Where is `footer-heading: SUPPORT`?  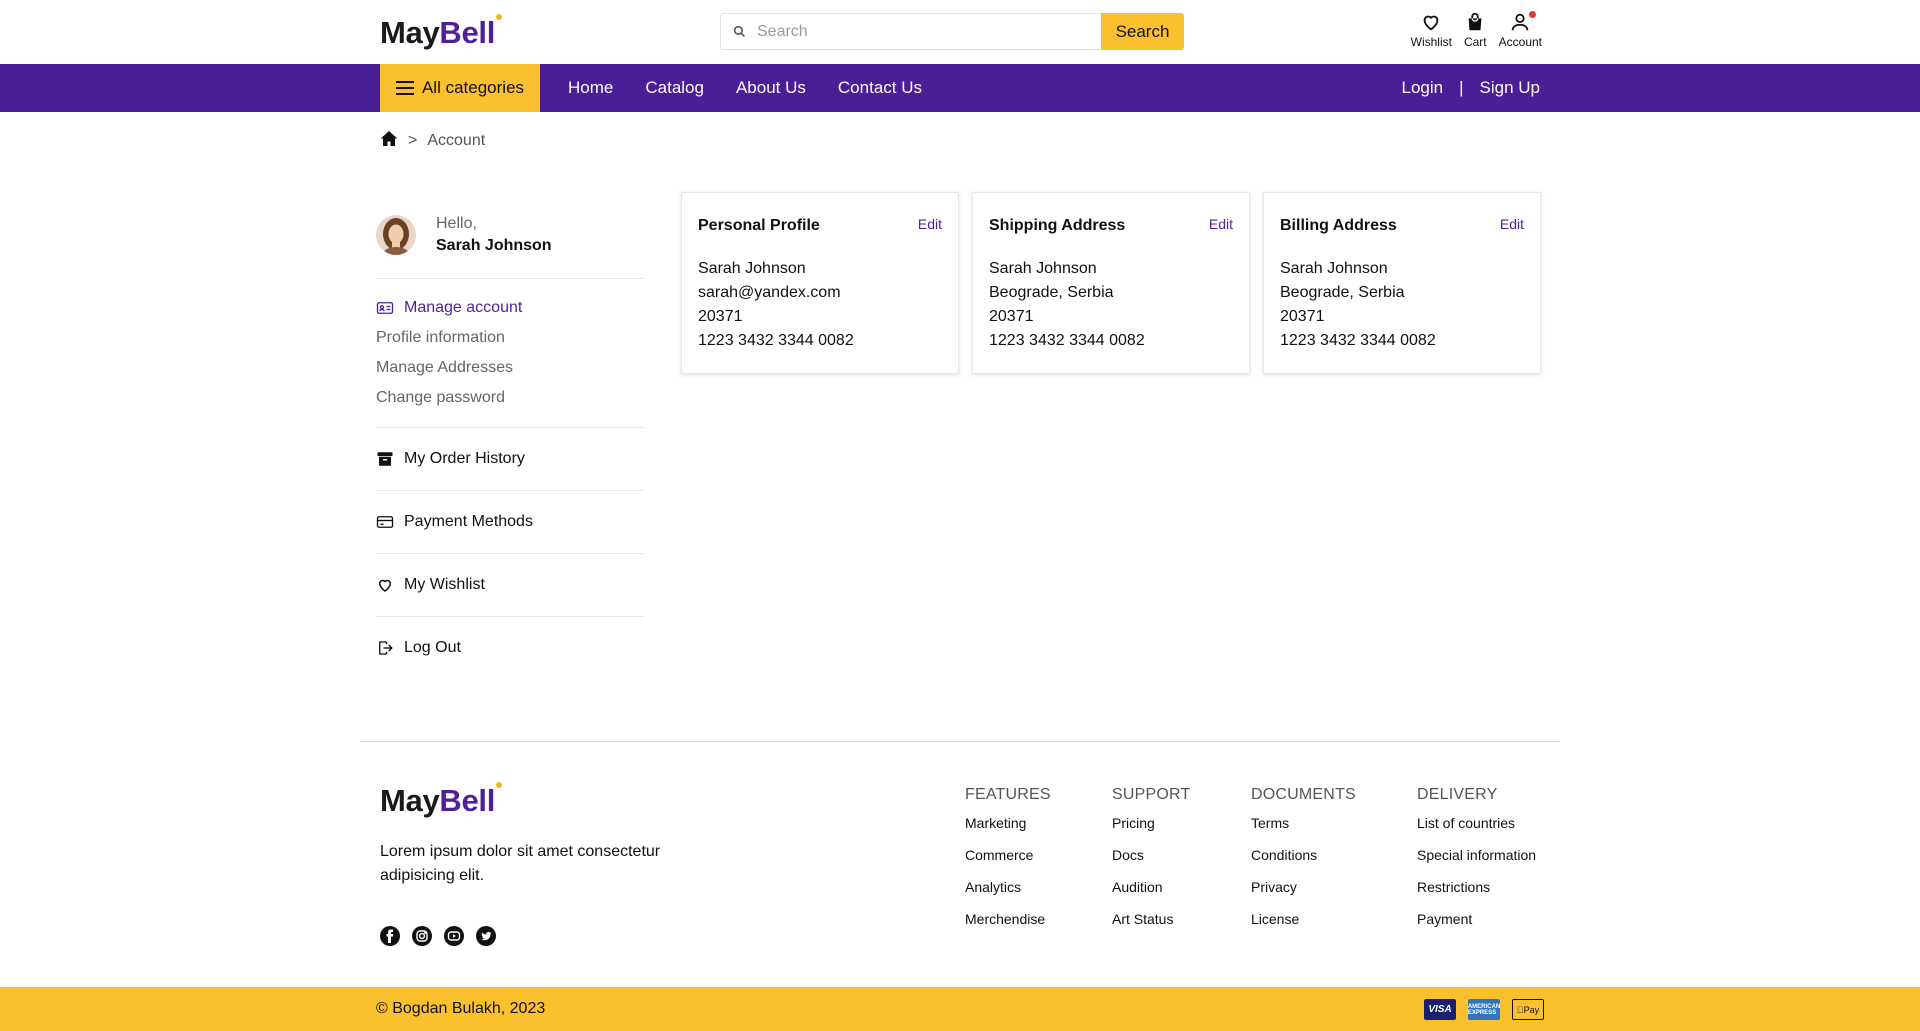 footer-heading: SUPPORT is located at coordinates (1151, 794).